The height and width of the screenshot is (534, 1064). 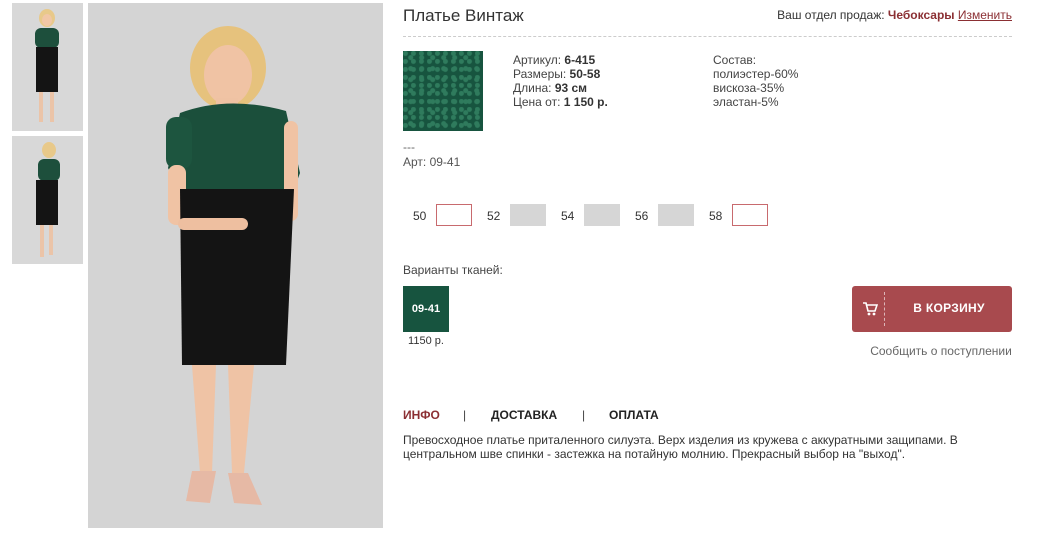 What do you see at coordinates (550, 88) in the screenshot?
I see `spec-length: Длина: 93 см` at bounding box center [550, 88].